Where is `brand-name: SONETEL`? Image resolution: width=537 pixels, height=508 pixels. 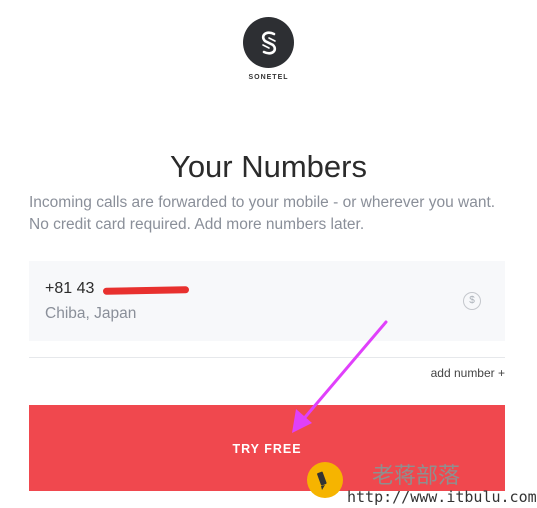 brand-name: SONETEL is located at coordinates (268, 77).